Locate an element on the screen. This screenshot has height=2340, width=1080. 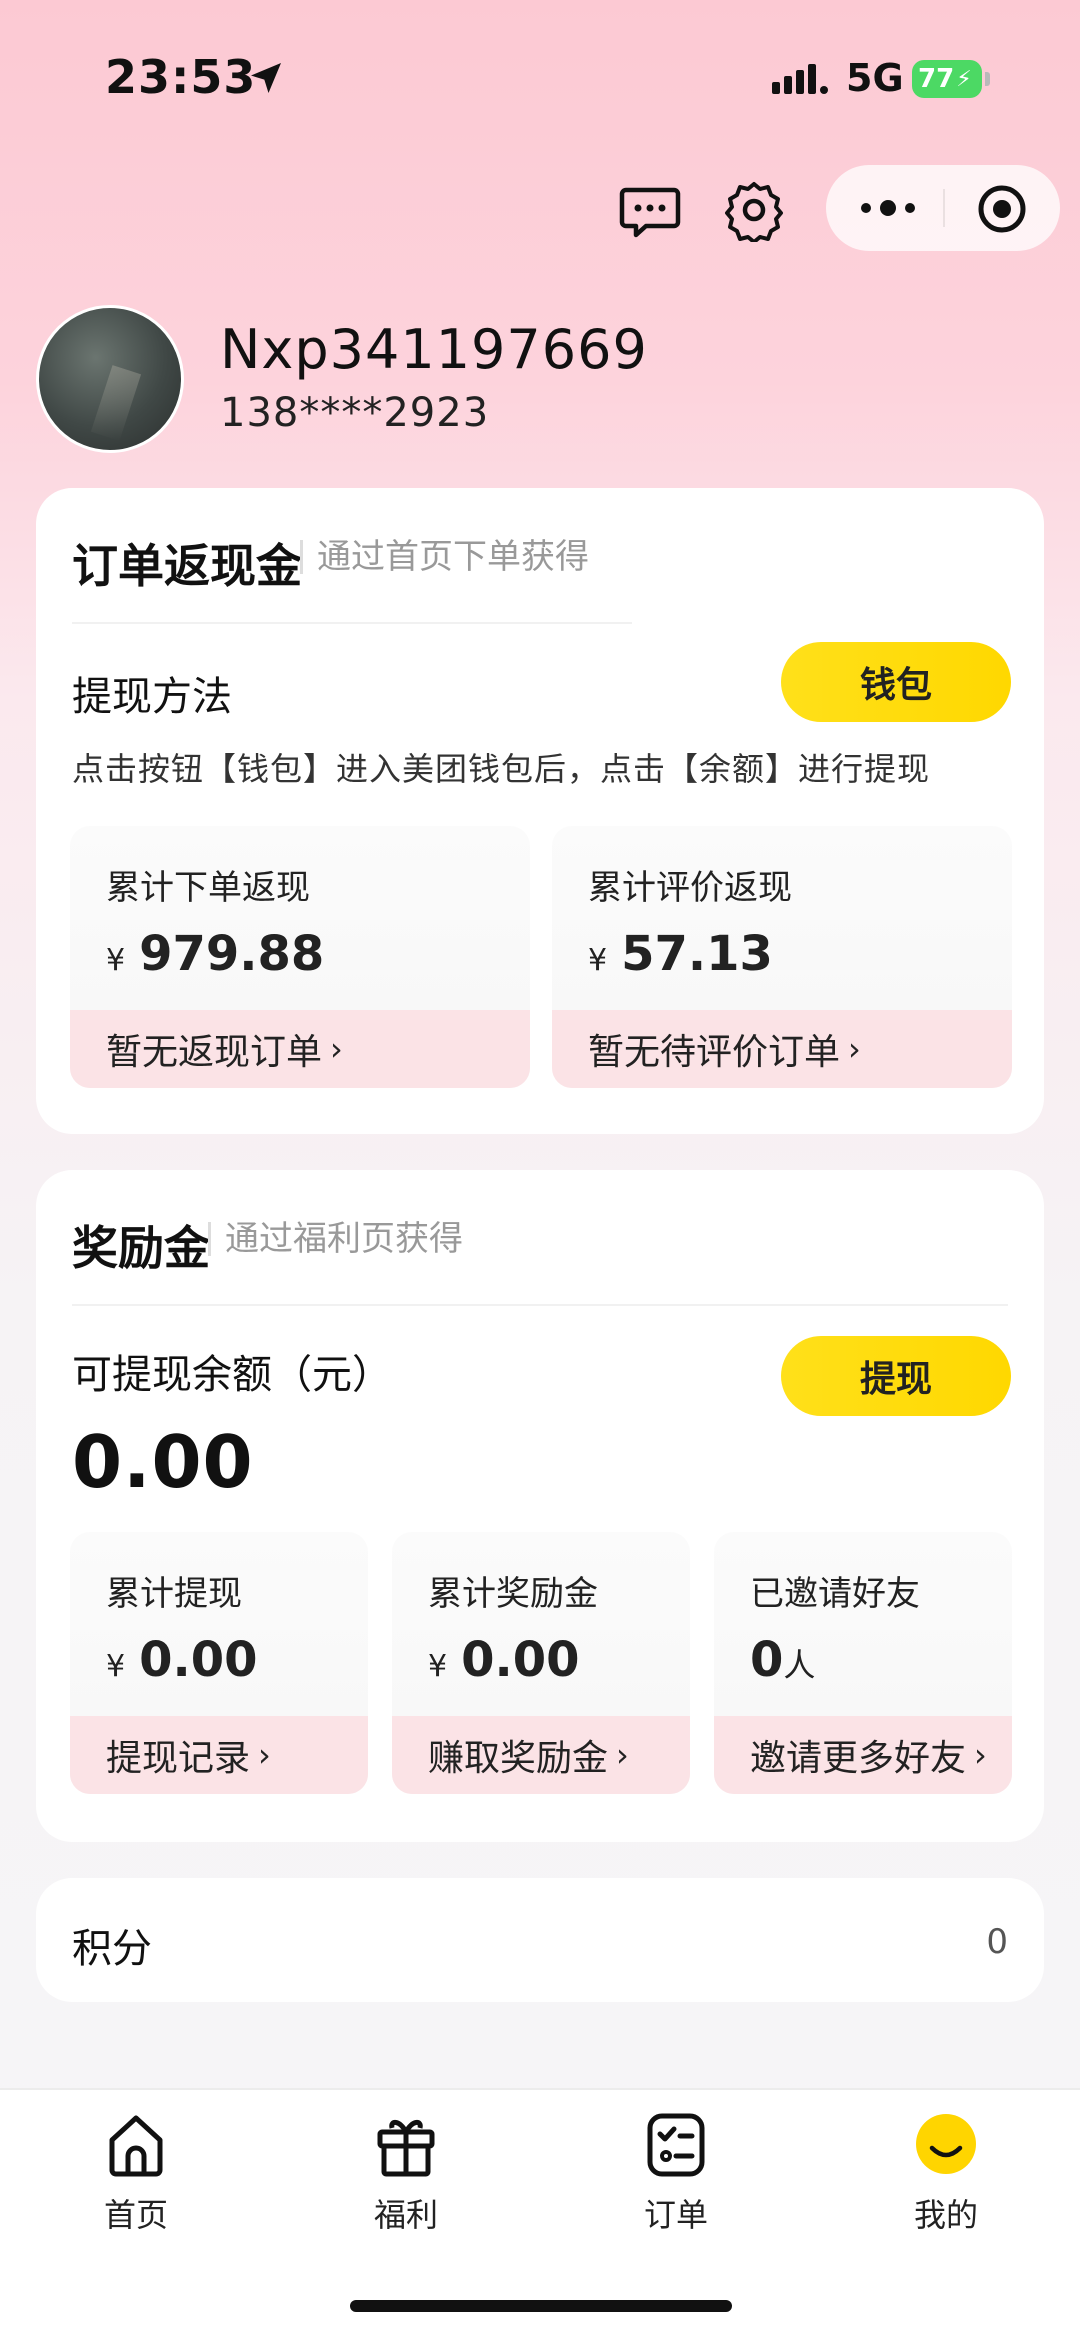
settings-gear-icon is located at coordinates (754, 210).